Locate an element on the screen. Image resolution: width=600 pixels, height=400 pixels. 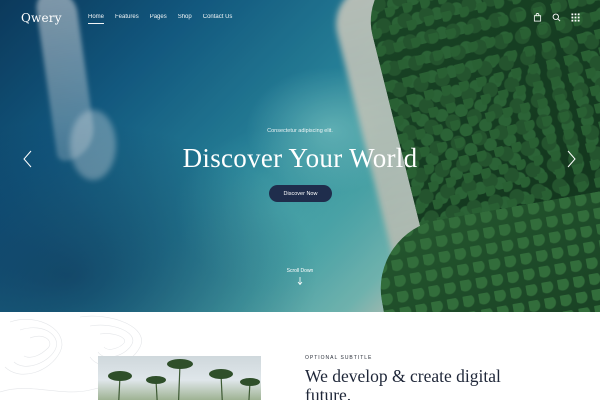
nav-item-shop: Shop is located at coordinates (185, 17).